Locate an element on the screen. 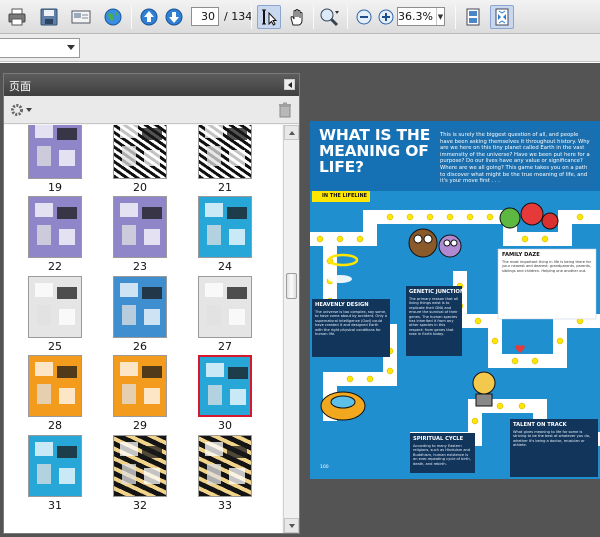 This screenshot has height=537, width=600. print-button is located at coordinates (17, 17).